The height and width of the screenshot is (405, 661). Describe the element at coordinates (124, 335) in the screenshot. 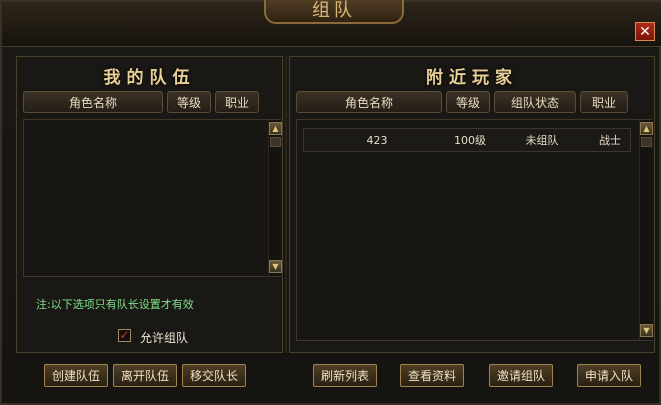

I see `allow-team-checkbox: ✓` at that location.